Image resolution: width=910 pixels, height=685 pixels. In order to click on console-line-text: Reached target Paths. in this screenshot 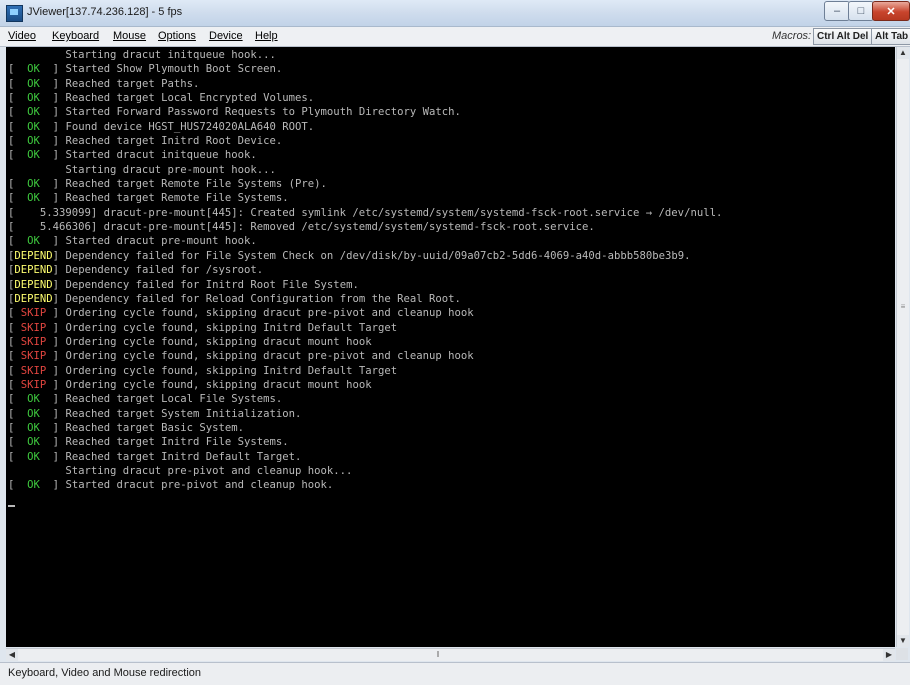, I will do `click(132, 83)`.